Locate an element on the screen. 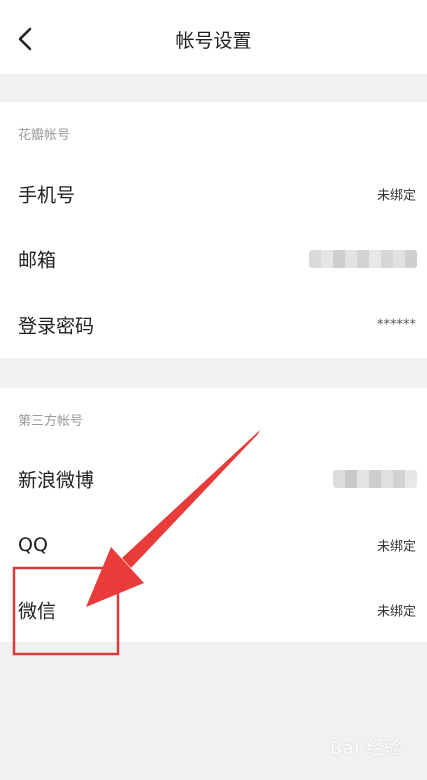  row-wechat: 微信 未绑定 is located at coordinates (213, 610).